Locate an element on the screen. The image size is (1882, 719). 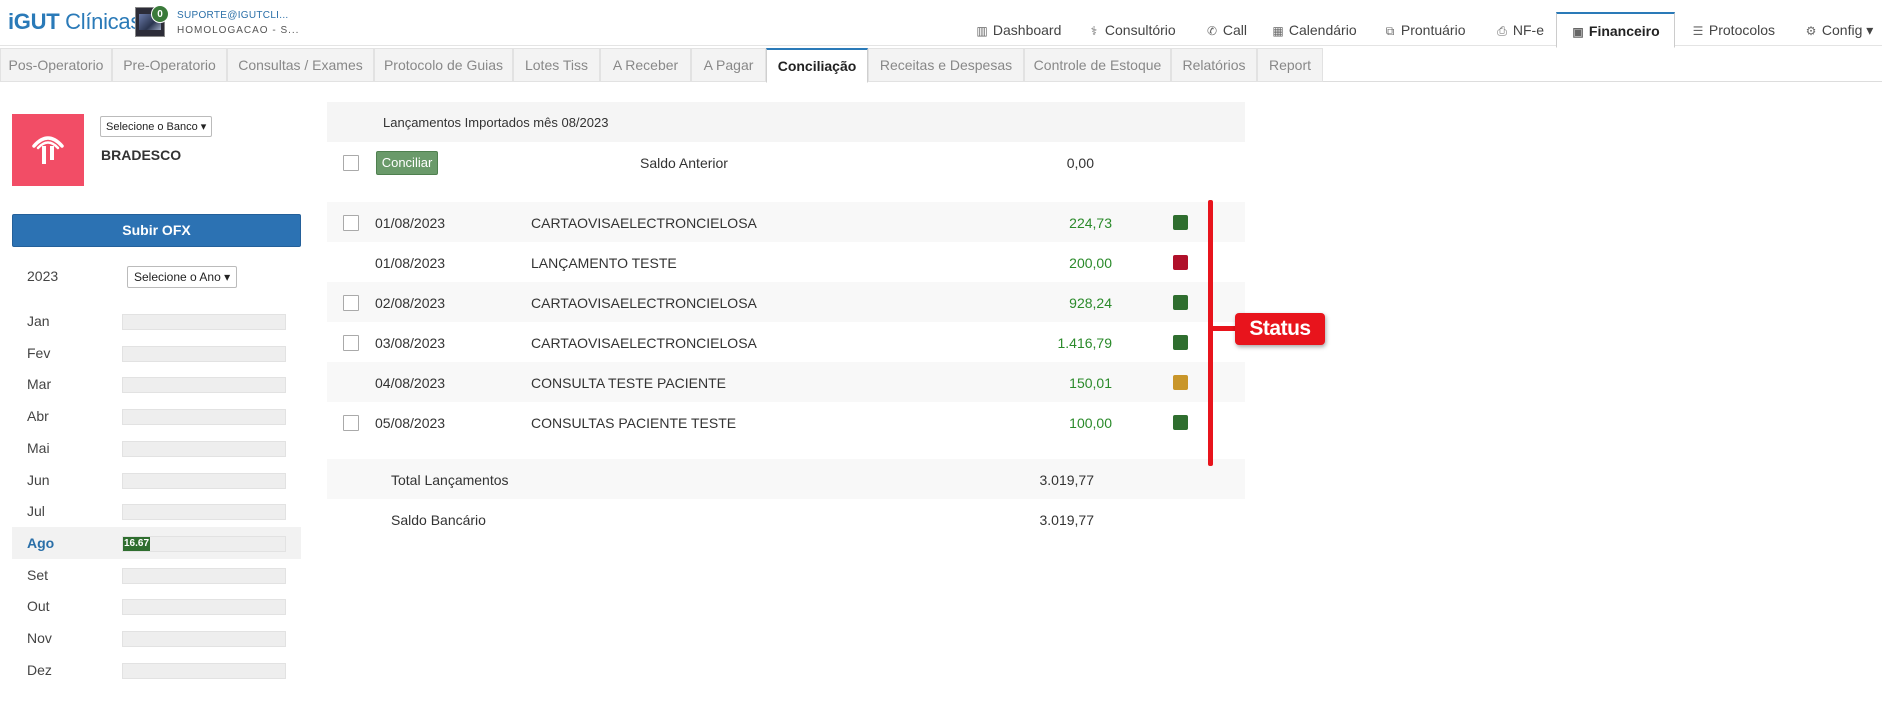
row-date: 05/08/2023 is located at coordinates (410, 423).